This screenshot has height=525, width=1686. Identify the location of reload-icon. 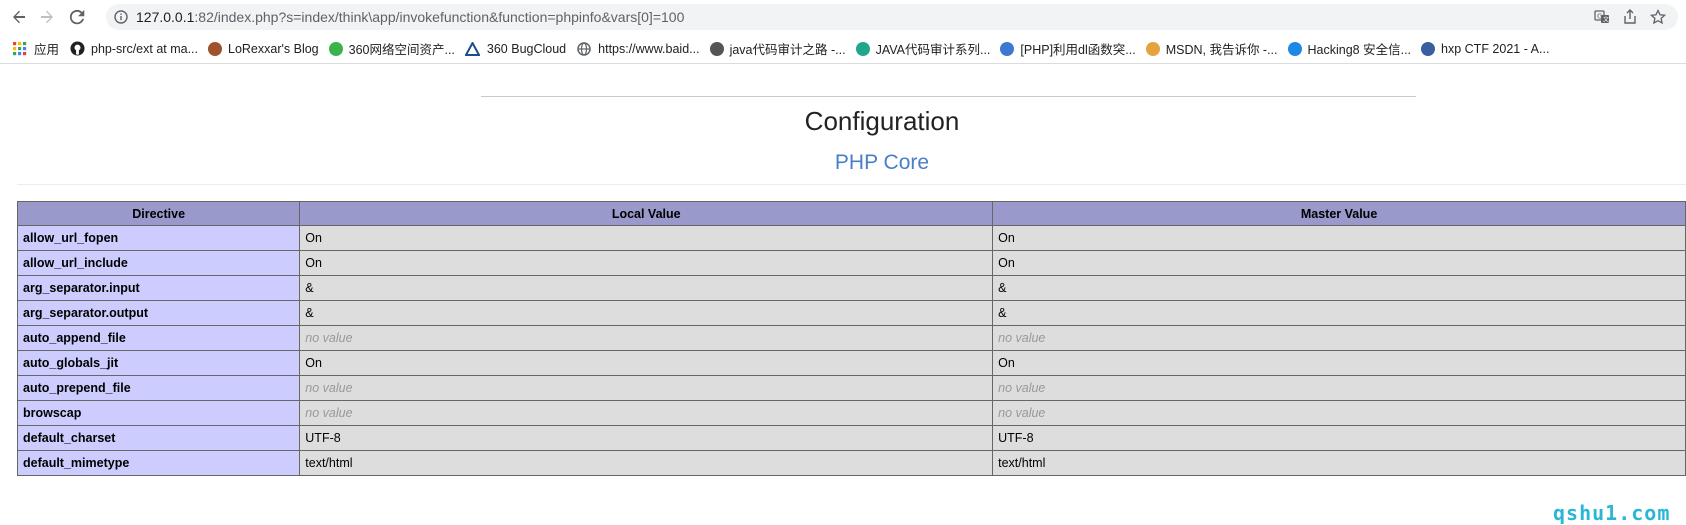
(77, 17).